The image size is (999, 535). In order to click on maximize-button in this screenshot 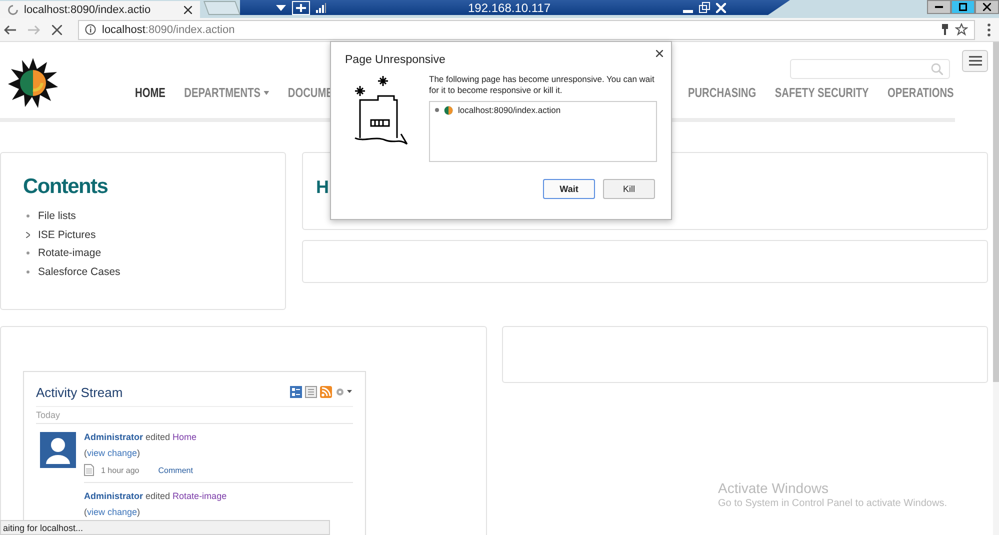, I will do `click(963, 7)`.